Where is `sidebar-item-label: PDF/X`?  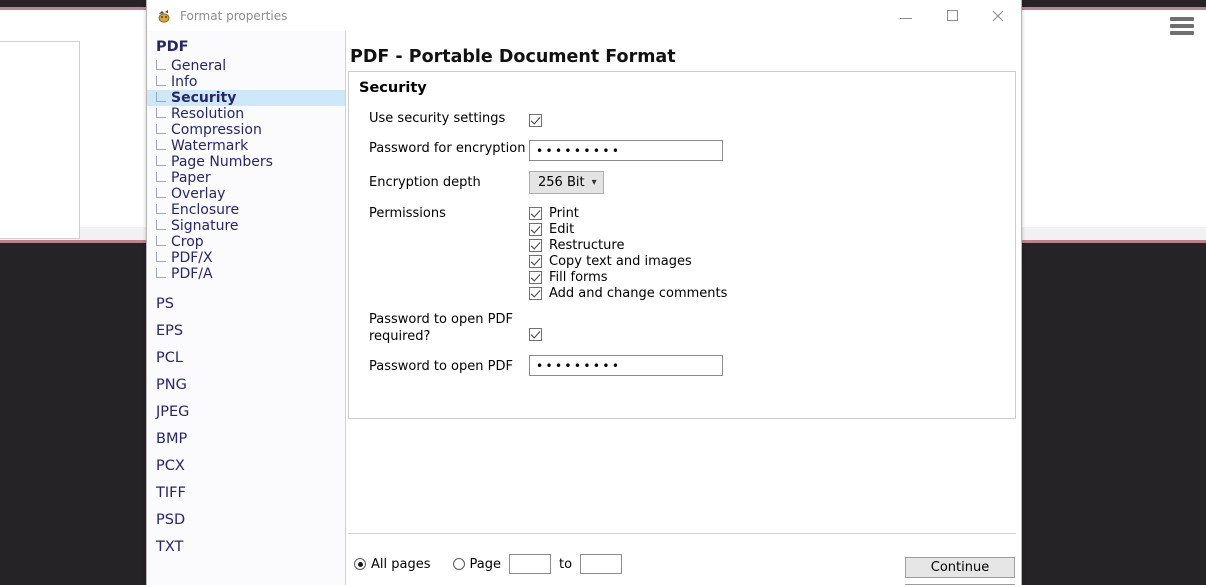
sidebar-item-label: PDF/X is located at coordinates (192, 258).